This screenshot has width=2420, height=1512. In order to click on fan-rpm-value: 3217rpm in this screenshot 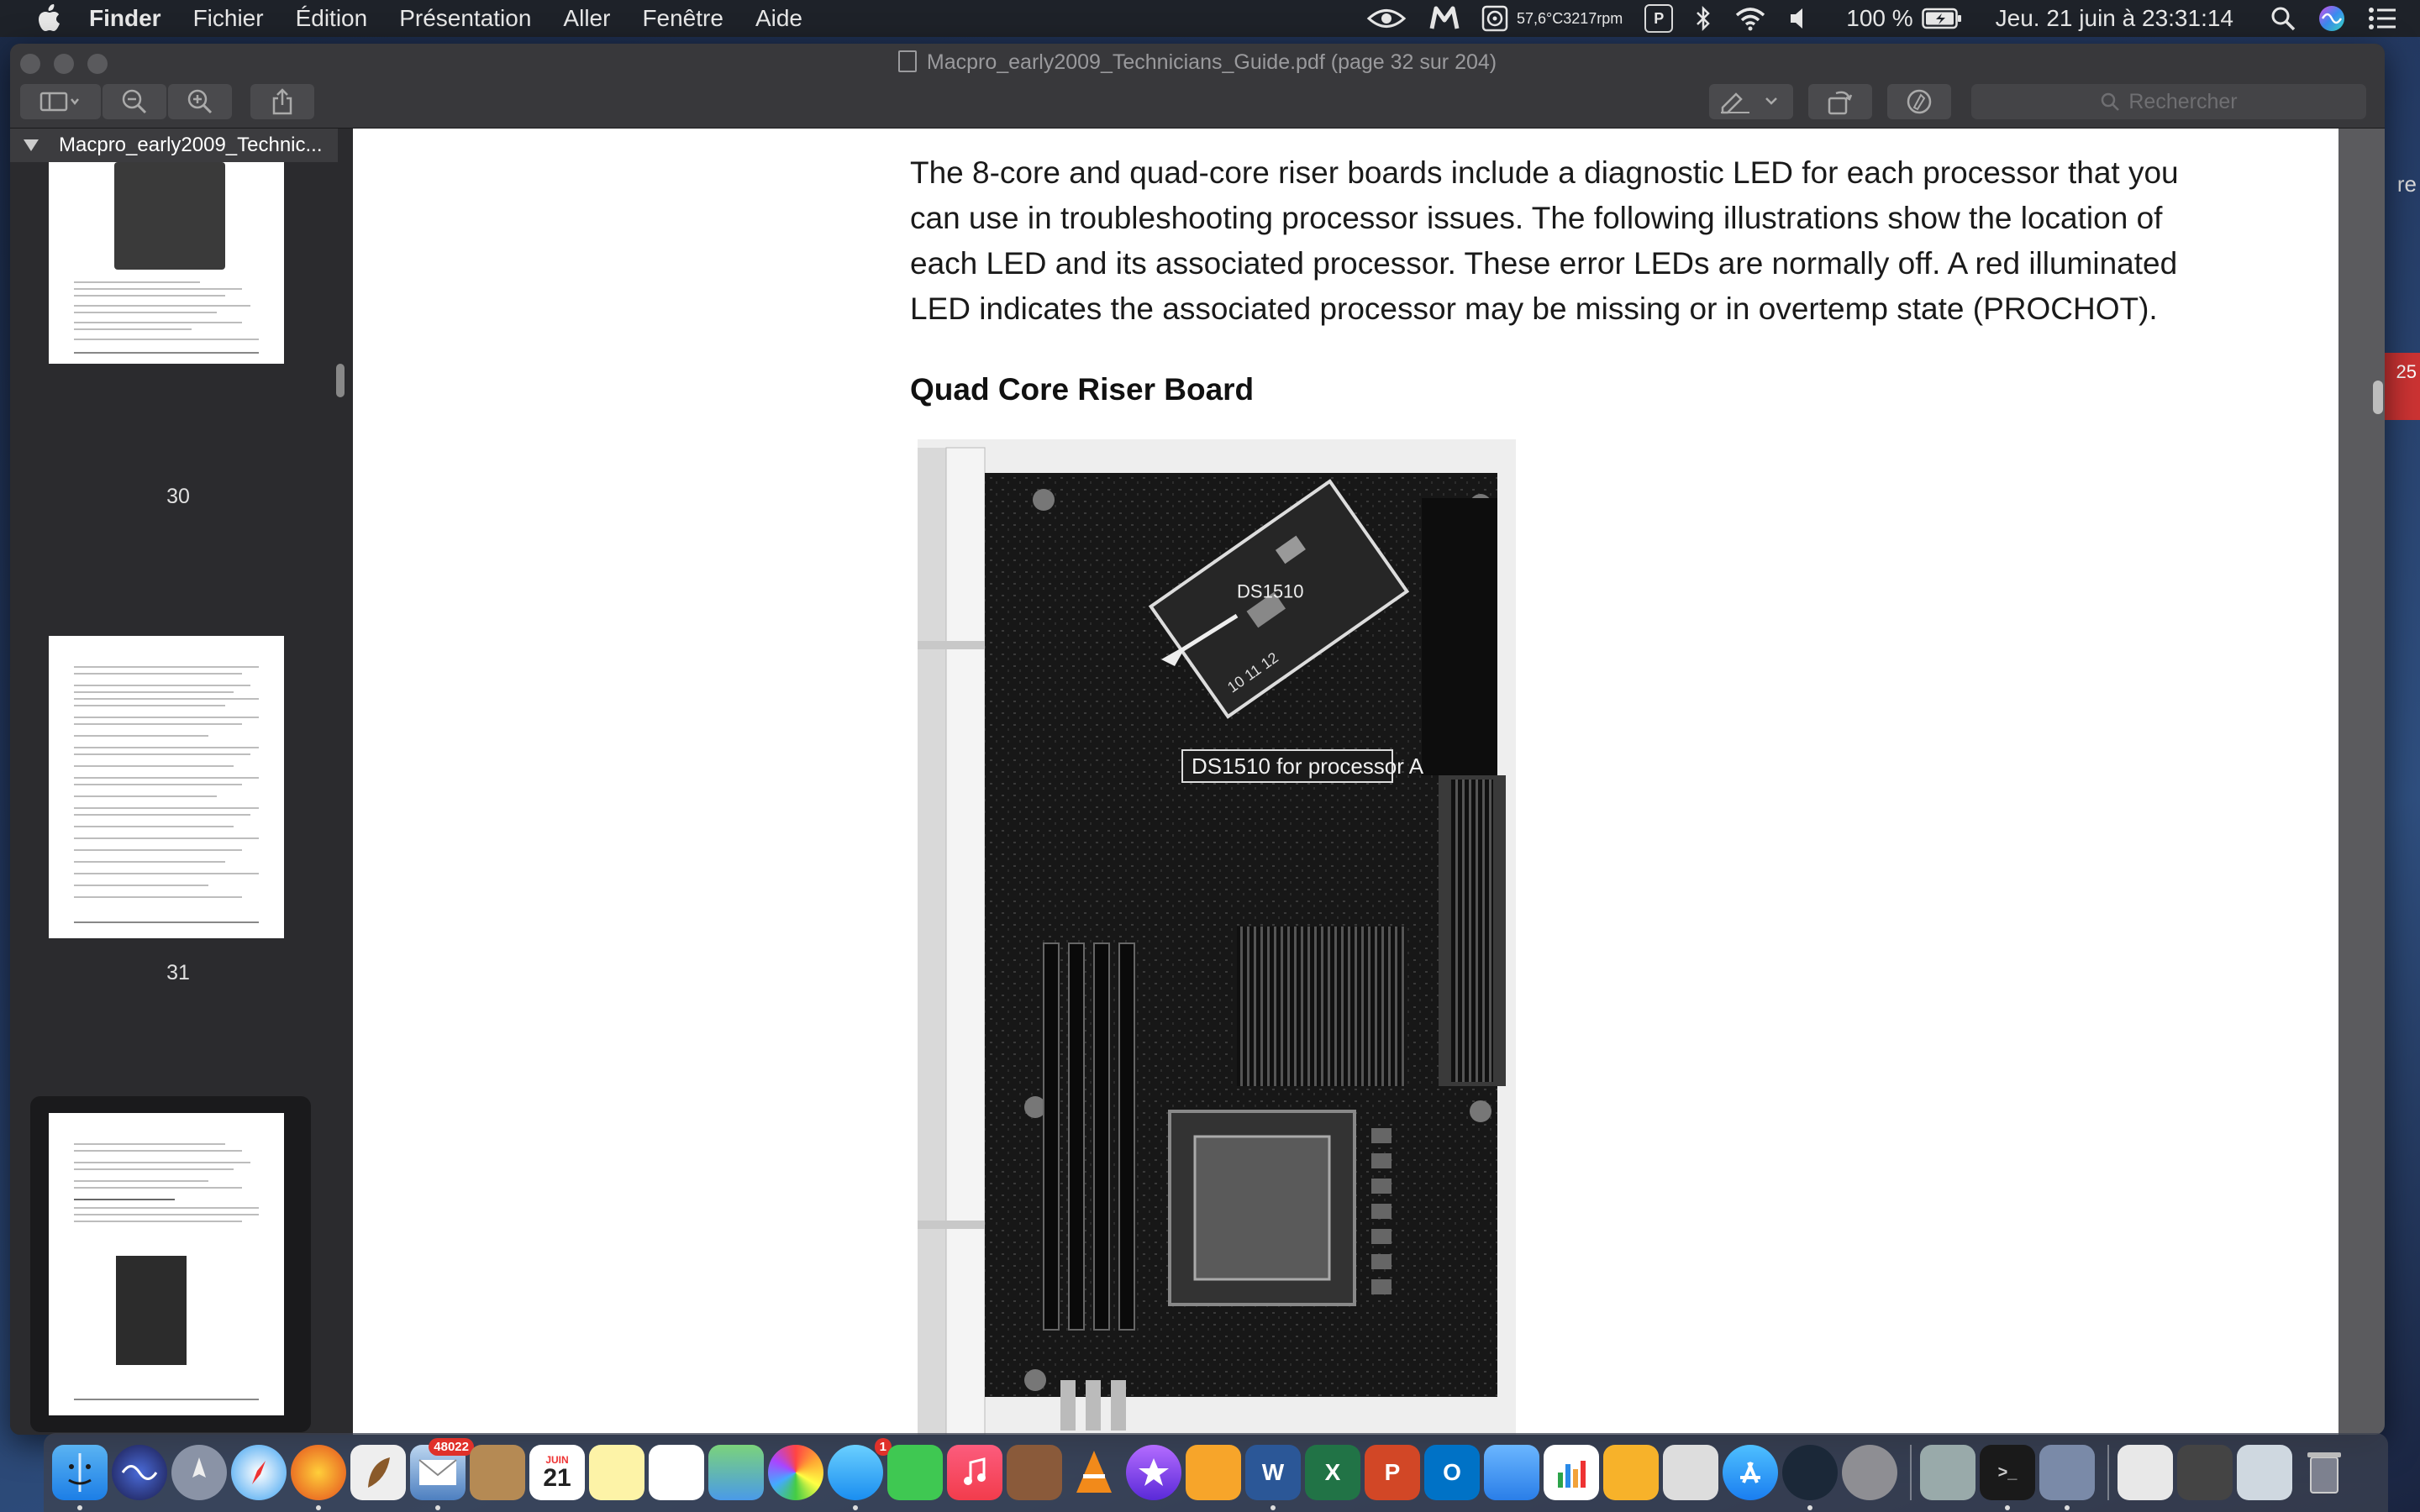, I will do `click(1593, 18)`.